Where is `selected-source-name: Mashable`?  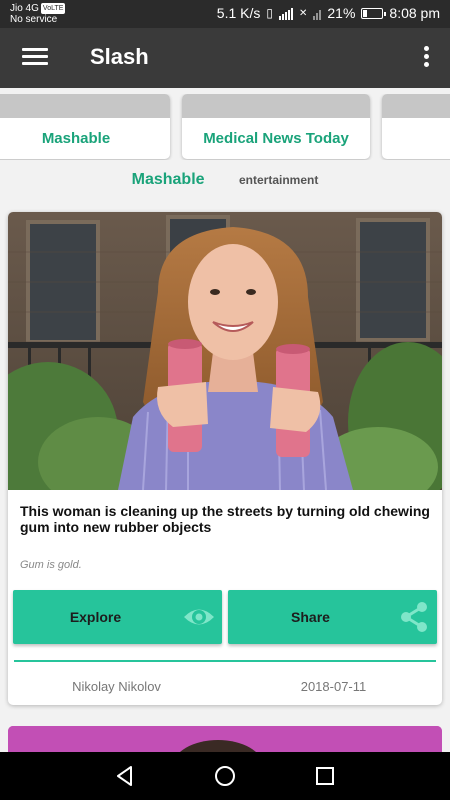 selected-source-name: Mashable is located at coordinates (168, 179).